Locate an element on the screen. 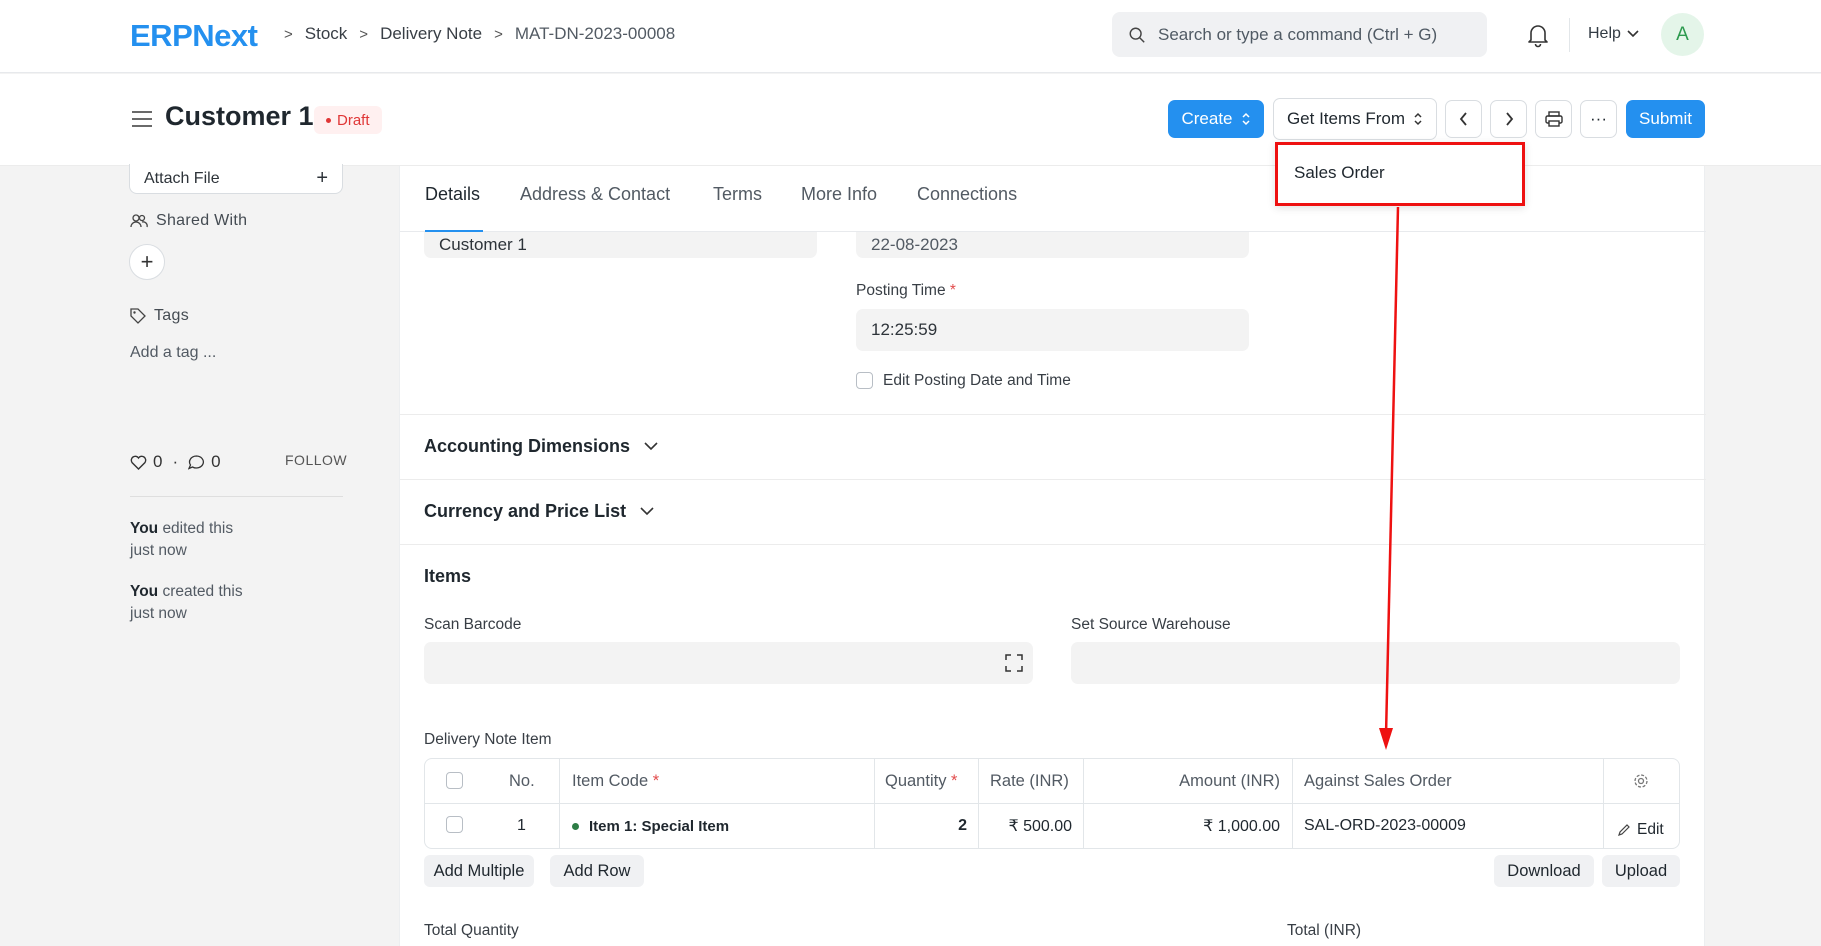 This screenshot has width=1821, height=946. shared-with-text: Shared With is located at coordinates (202, 220).